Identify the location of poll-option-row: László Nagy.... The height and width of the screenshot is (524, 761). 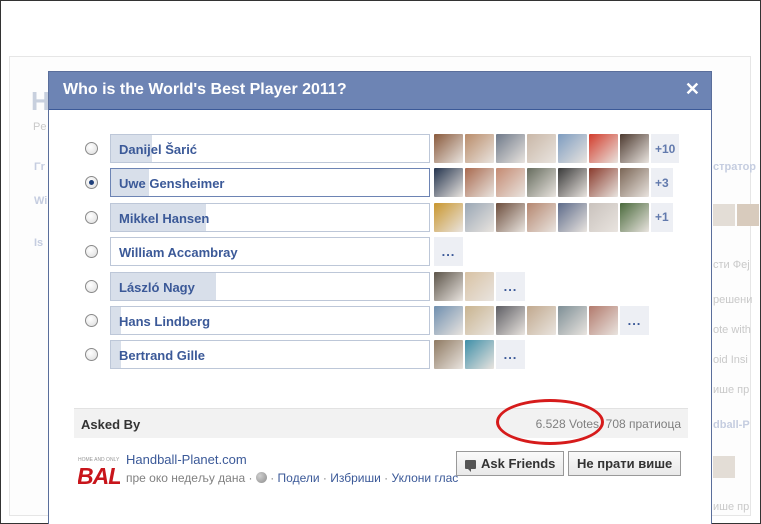
(381, 288).